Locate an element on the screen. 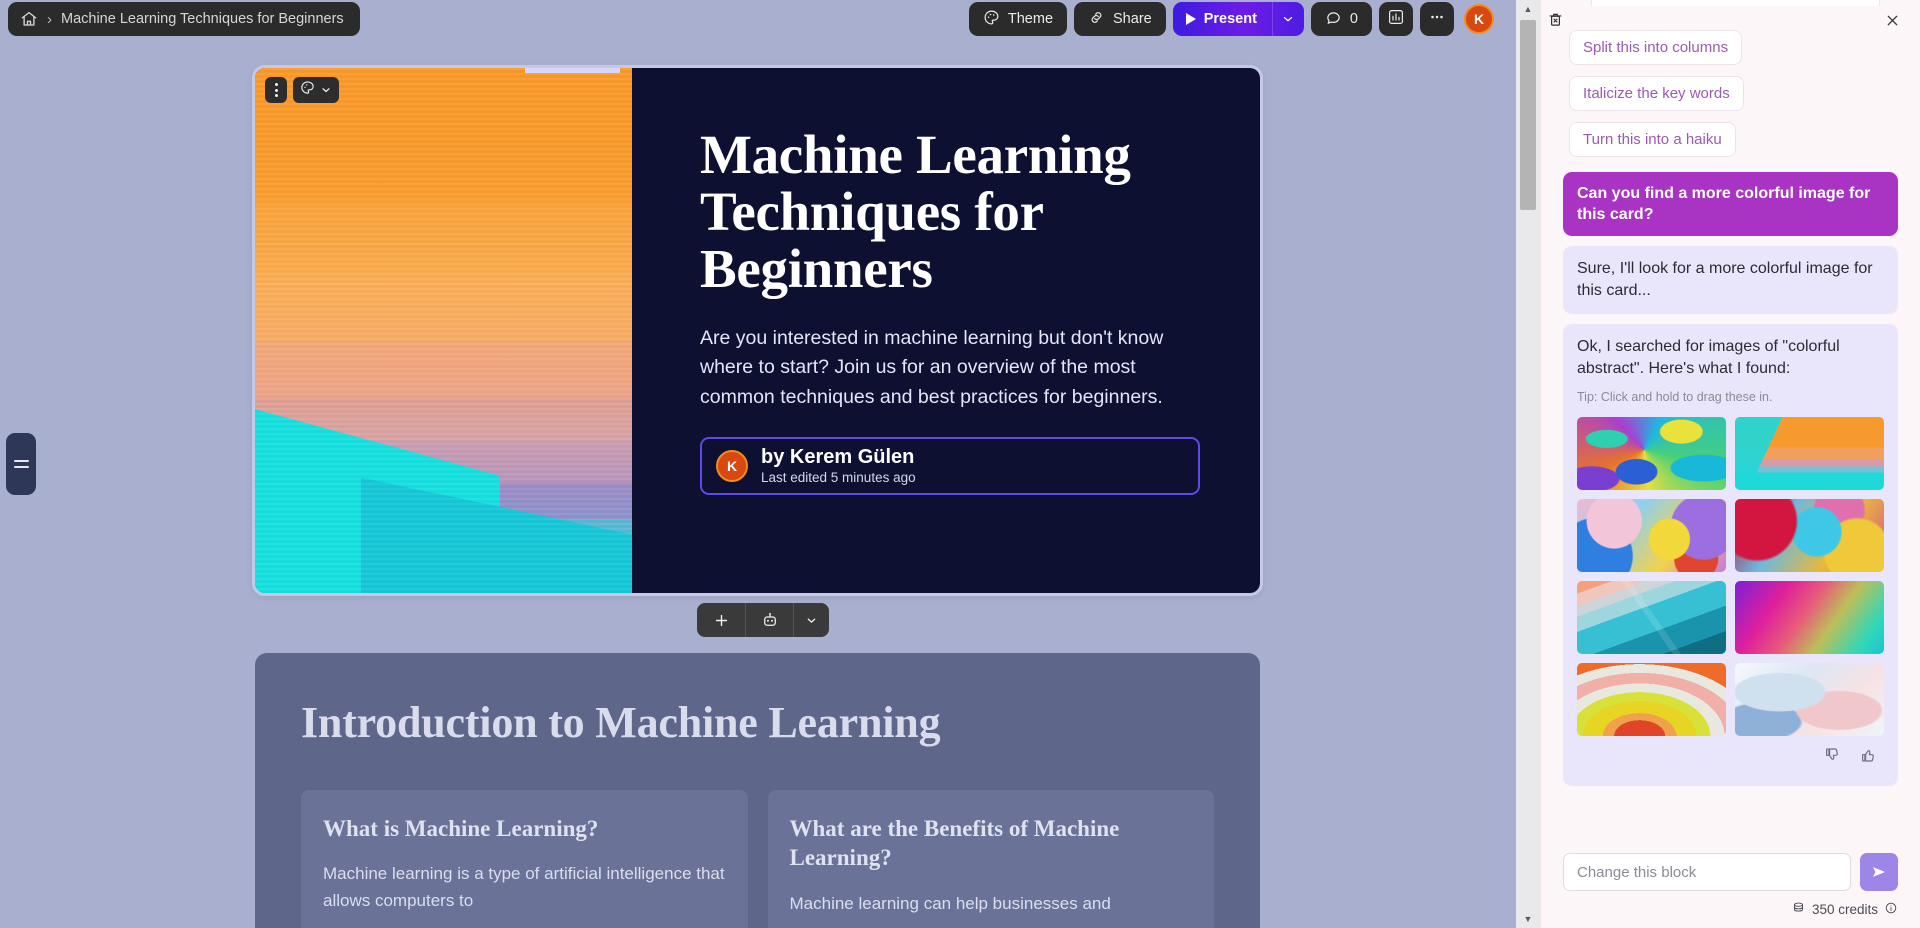 The width and height of the screenshot is (1920, 928). robot-icon is located at coordinates (769, 619).